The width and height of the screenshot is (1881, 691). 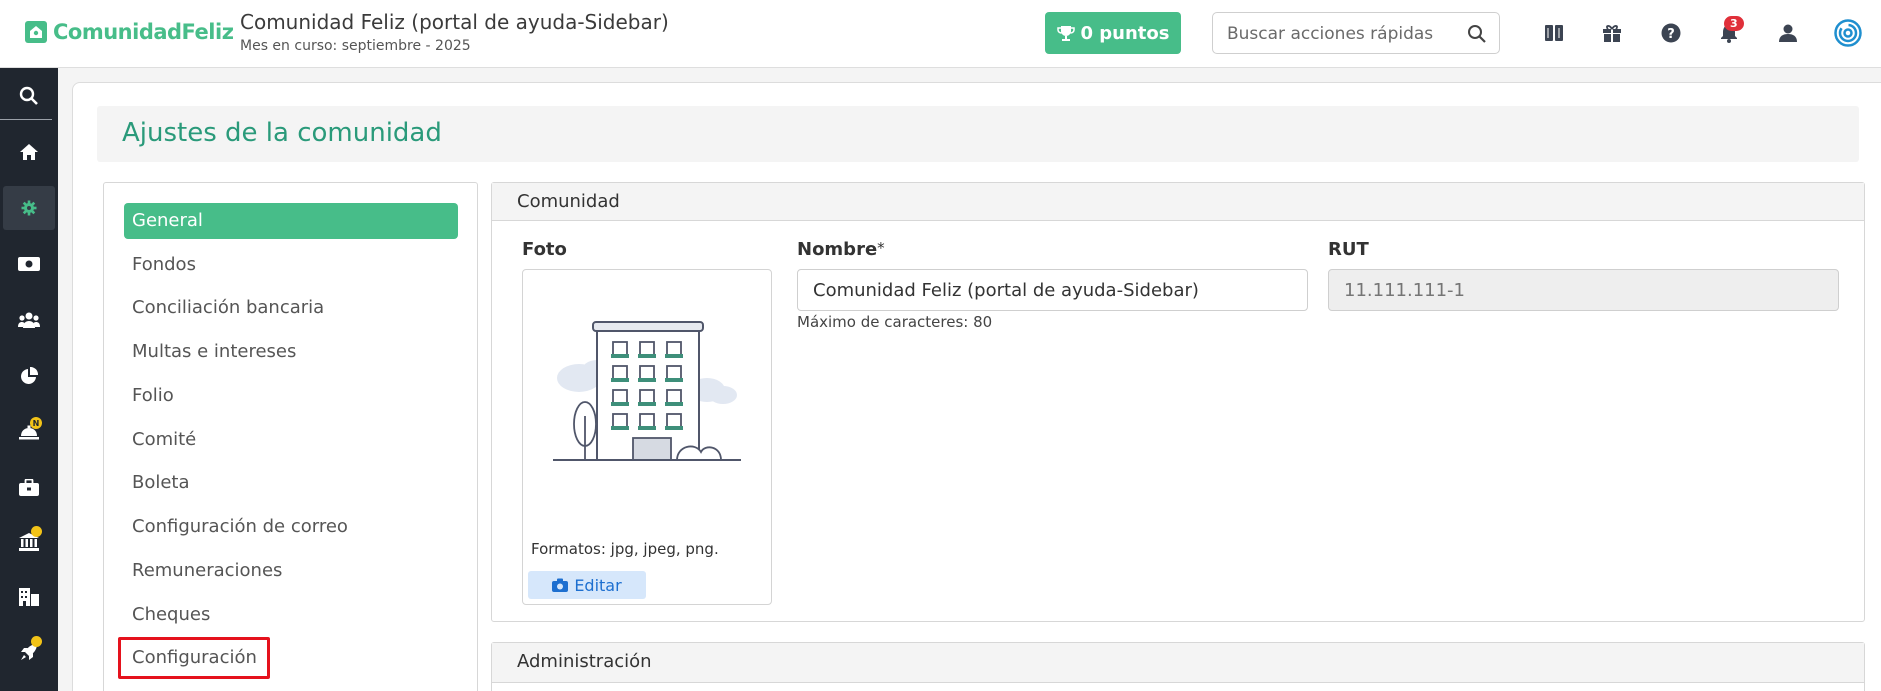 I want to click on left-icon-rail: N, so click(x=29, y=379).